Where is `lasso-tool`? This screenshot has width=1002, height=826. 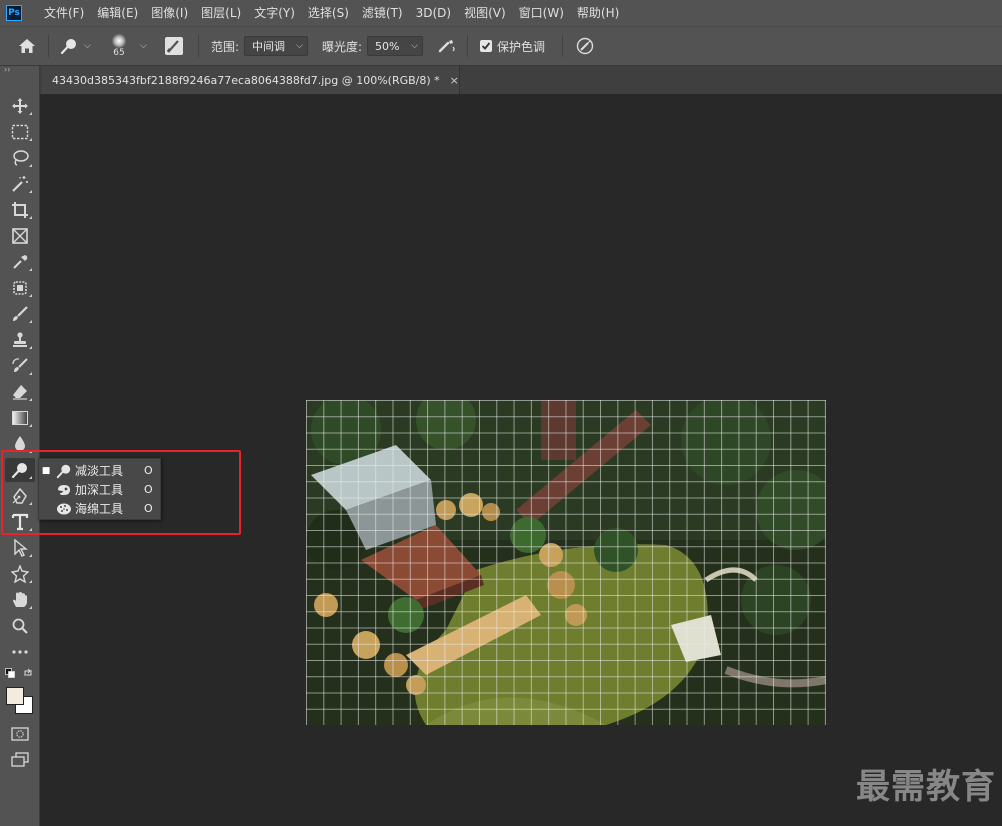
lasso-tool is located at coordinates (20, 158).